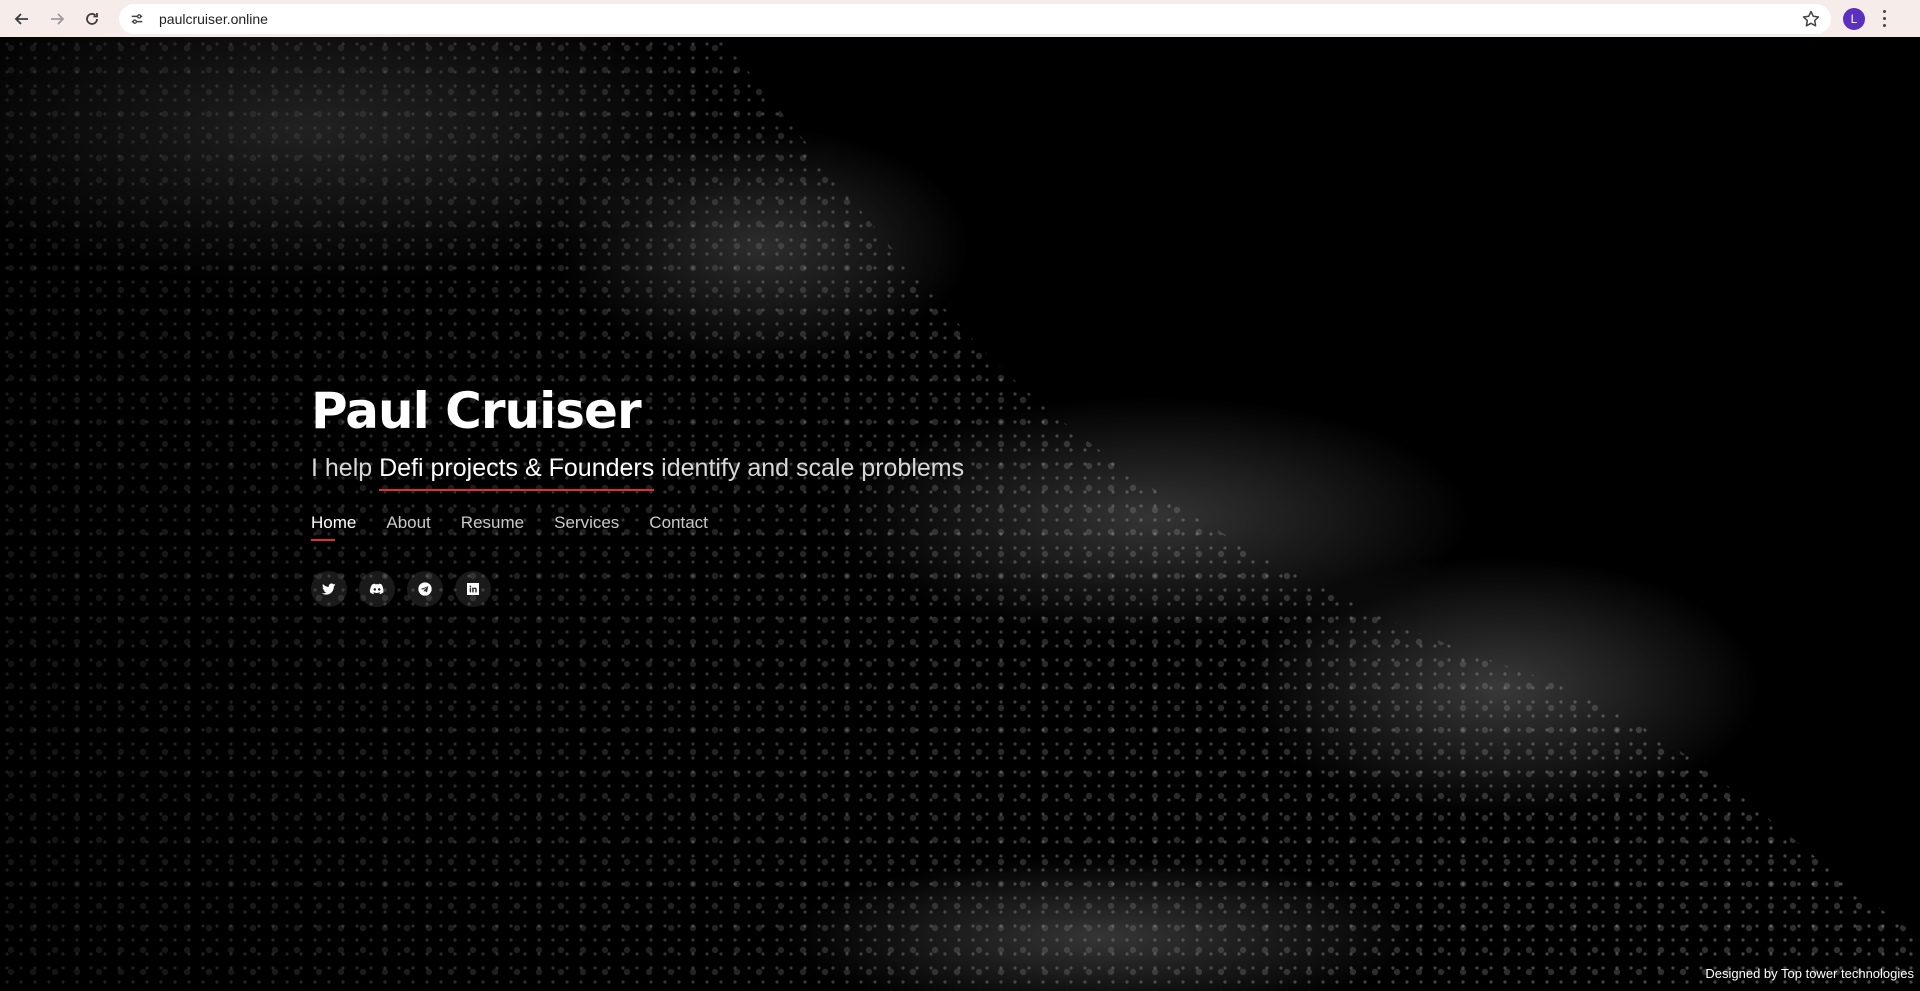 This screenshot has height=991, width=1920. What do you see at coordinates (213, 19) in the screenshot?
I see `url-text: paulcruiser.online` at bounding box center [213, 19].